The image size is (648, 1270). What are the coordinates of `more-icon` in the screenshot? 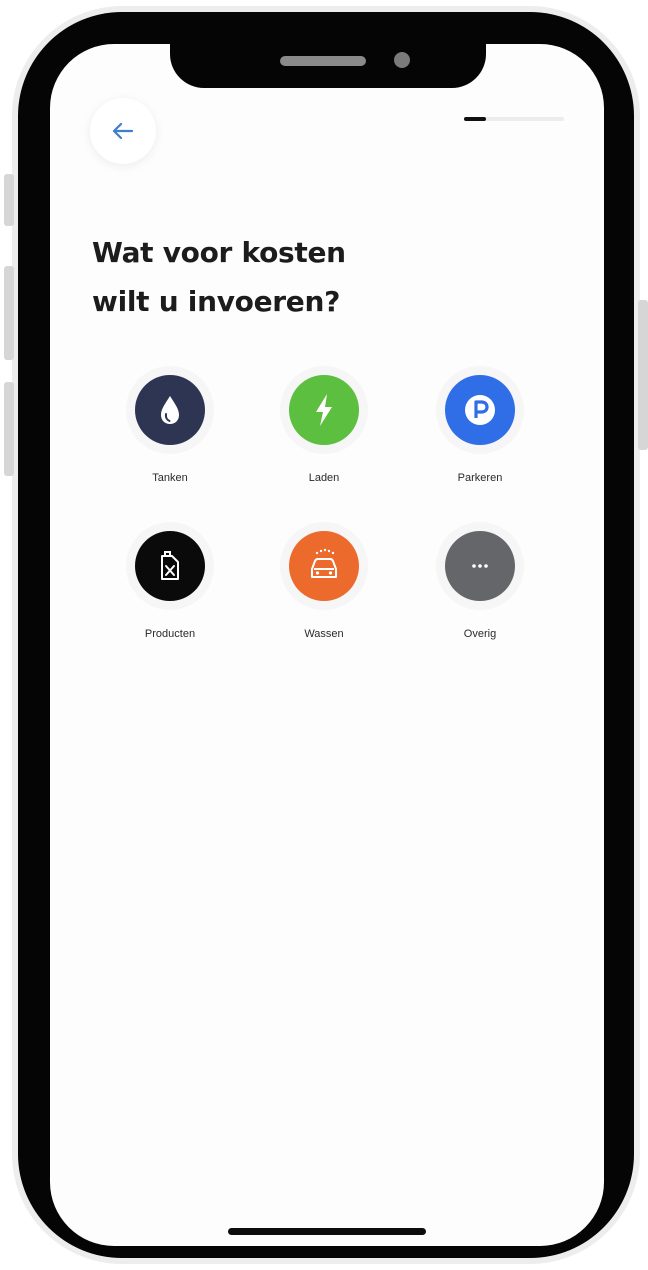 It's located at (480, 566).